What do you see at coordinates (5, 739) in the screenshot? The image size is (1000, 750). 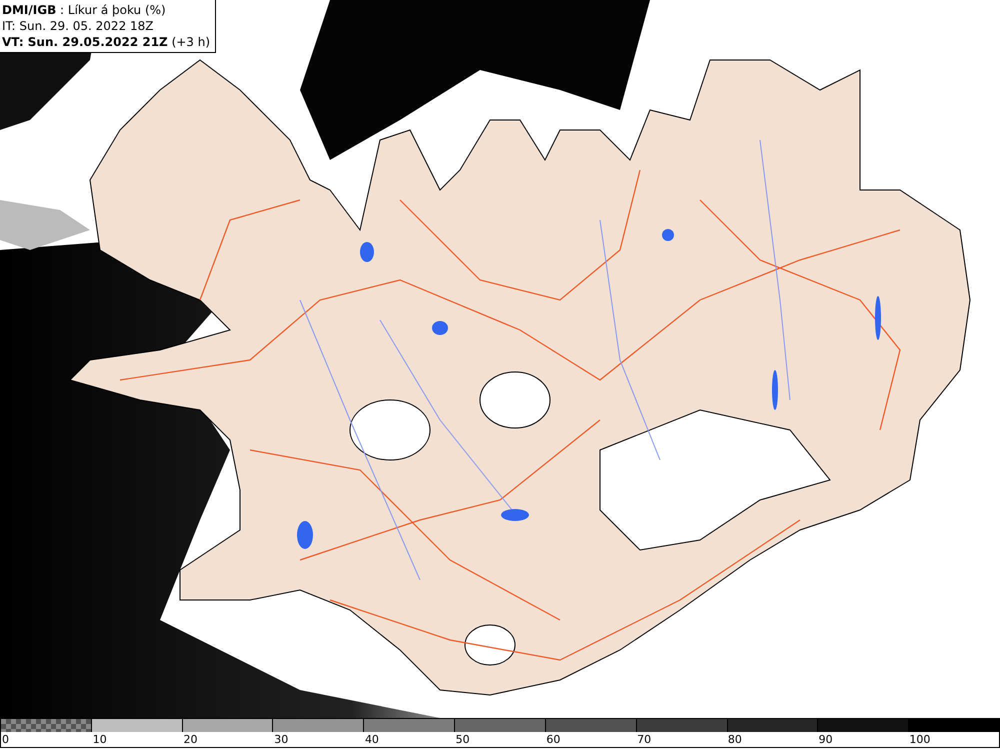 I see `scale-label: 0` at bounding box center [5, 739].